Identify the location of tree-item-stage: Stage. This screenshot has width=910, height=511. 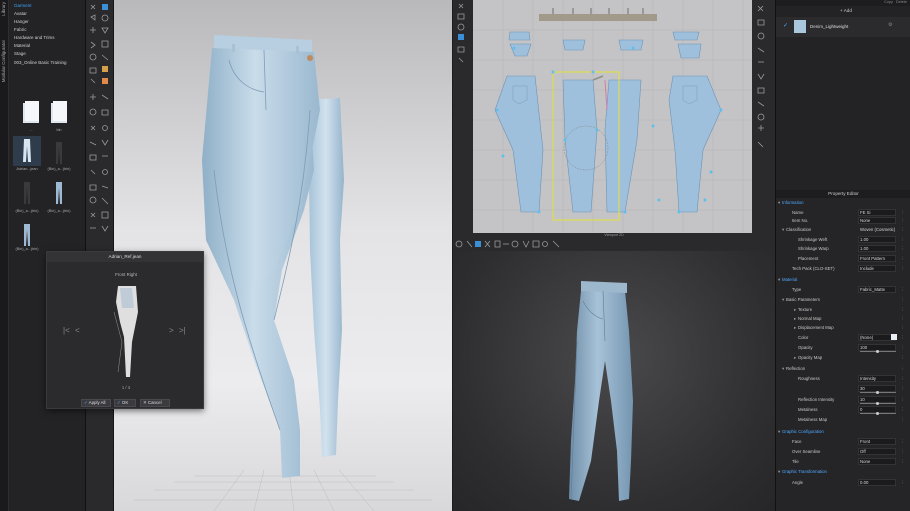
(20, 53).